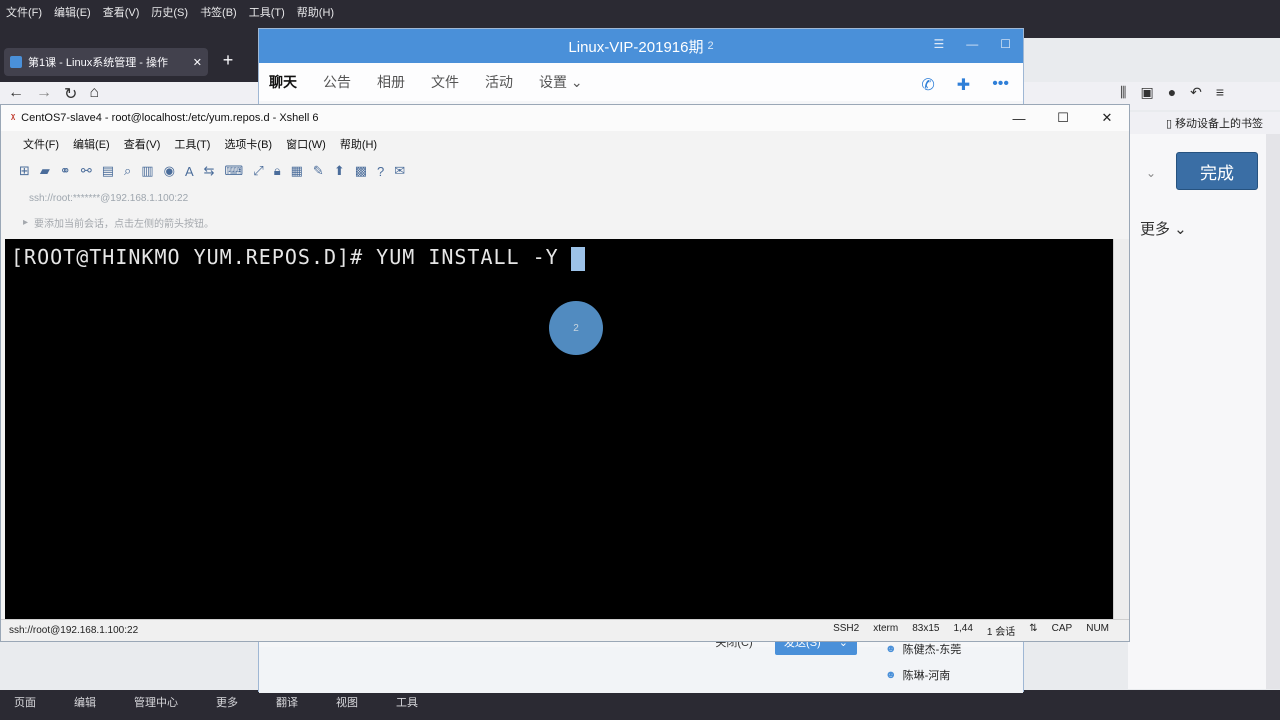 Image resolution: width=1280 pixels, height=720 pixels. What do you see at coordinates (1219, 123) in the screenshot?
I see `mobile-bookmarks-link: 移动设备上的书签` at bounding box center [1219, 123].